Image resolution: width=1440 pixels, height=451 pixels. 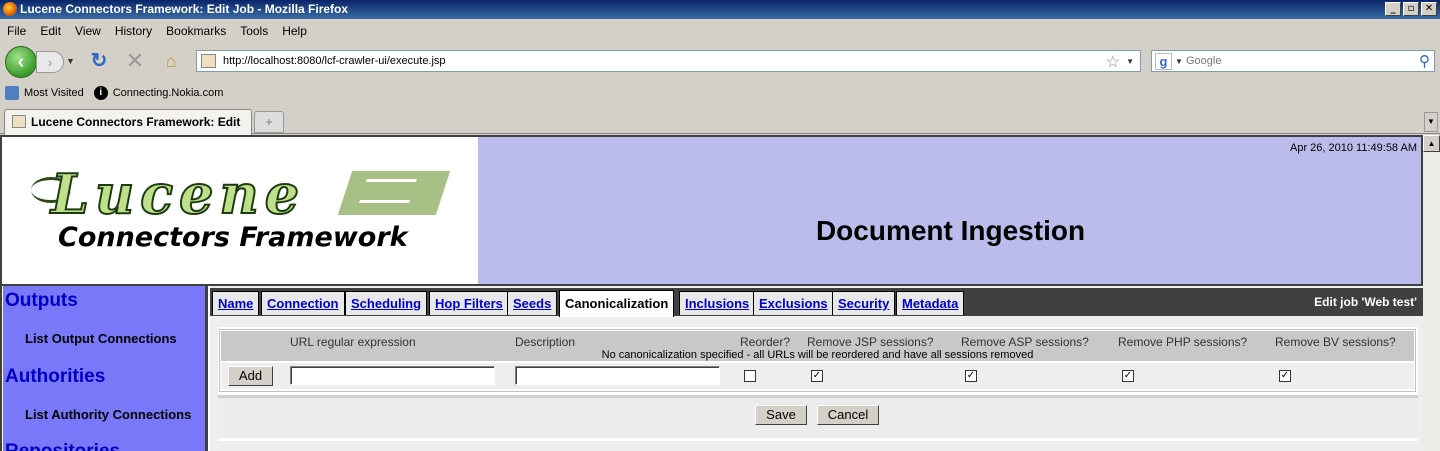 I want to click on logo-area: Lucene Connectors Framework, so click(x=241, y=210).